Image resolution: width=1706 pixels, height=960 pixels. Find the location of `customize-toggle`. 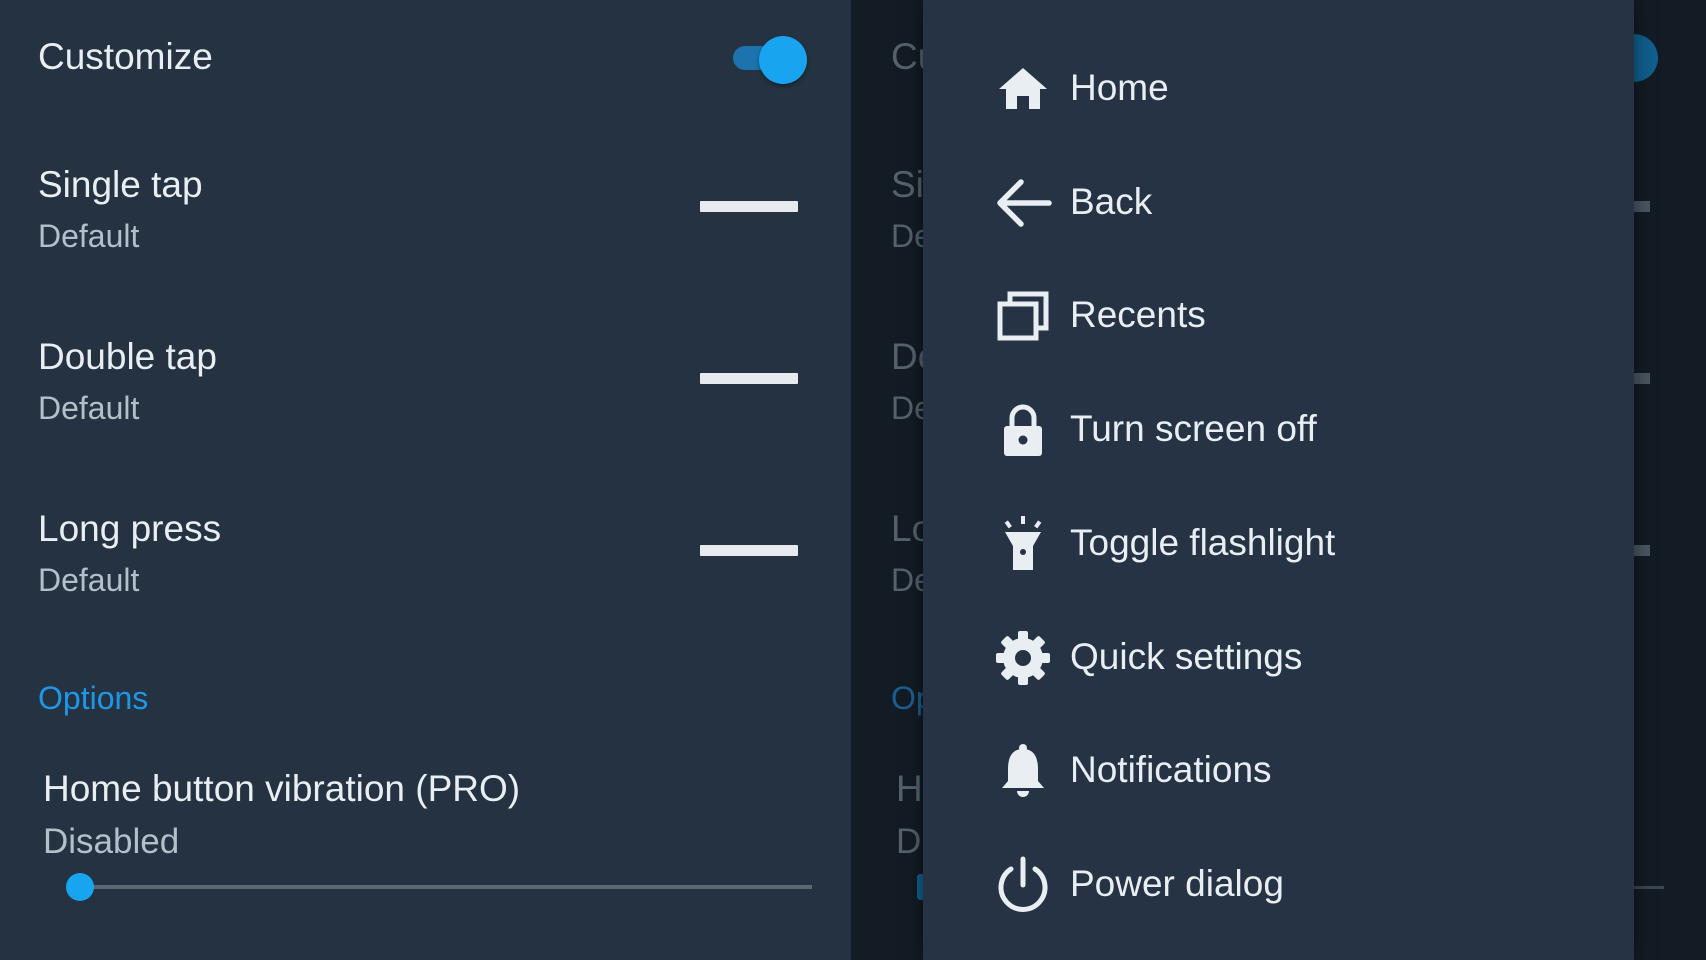

customize-toggle is located at coordinates (770, 60).